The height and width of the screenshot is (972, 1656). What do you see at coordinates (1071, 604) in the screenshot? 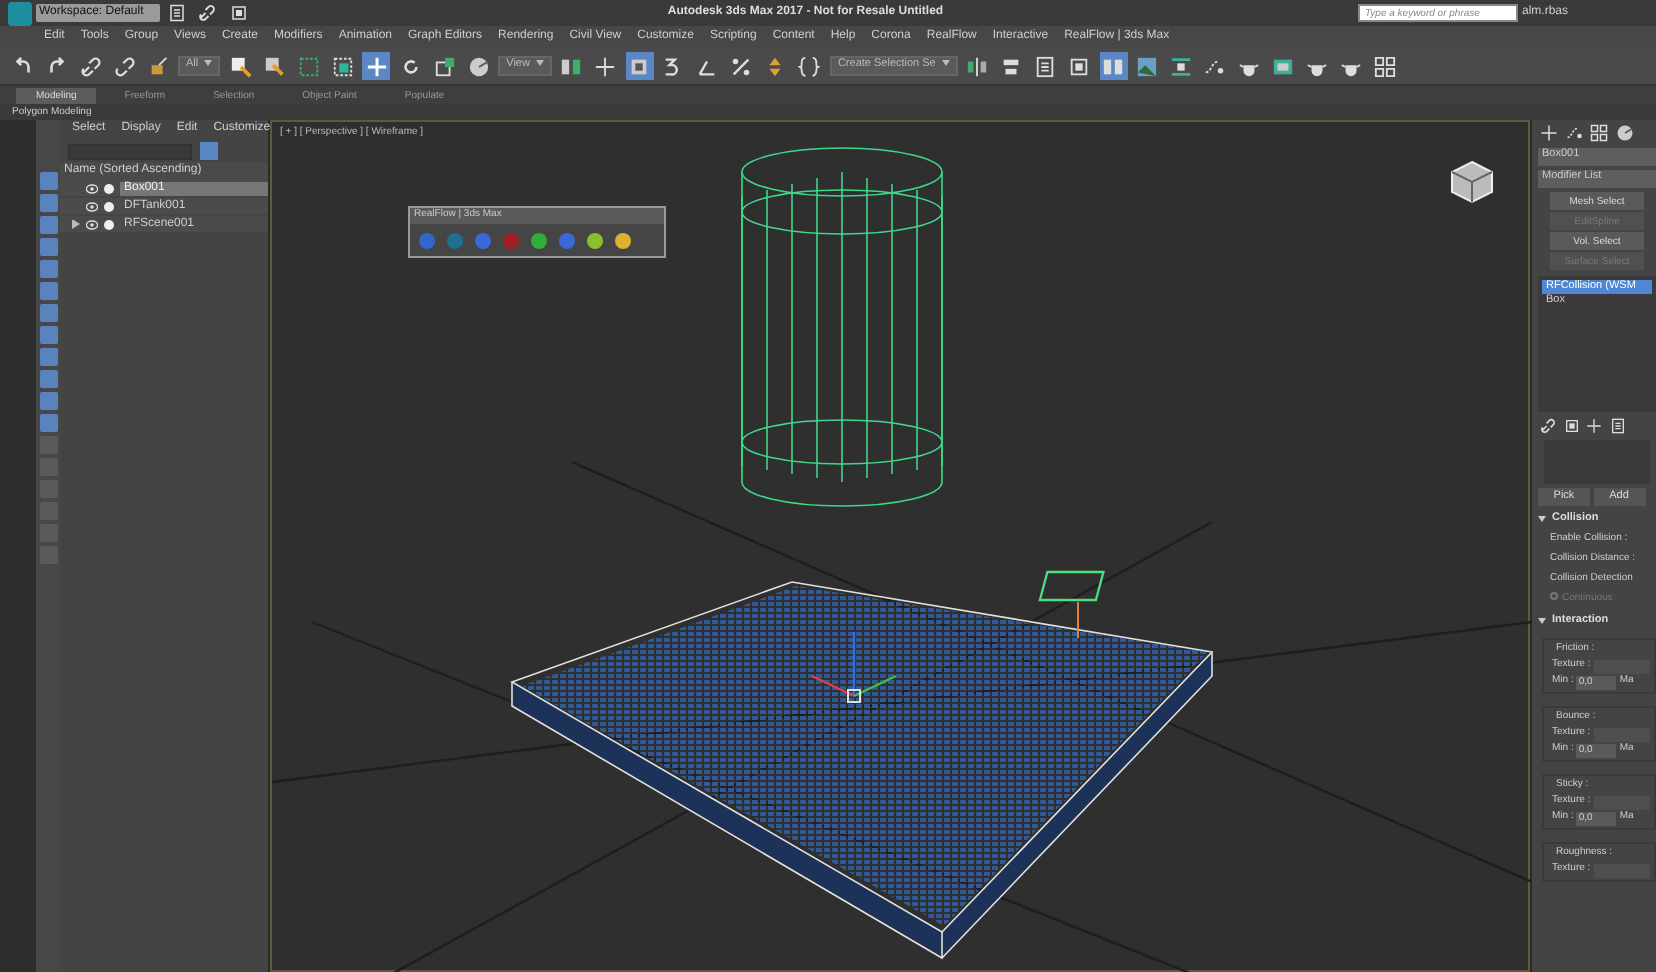
I see `collision-helper-icon` at bounding box center [1071, 604].